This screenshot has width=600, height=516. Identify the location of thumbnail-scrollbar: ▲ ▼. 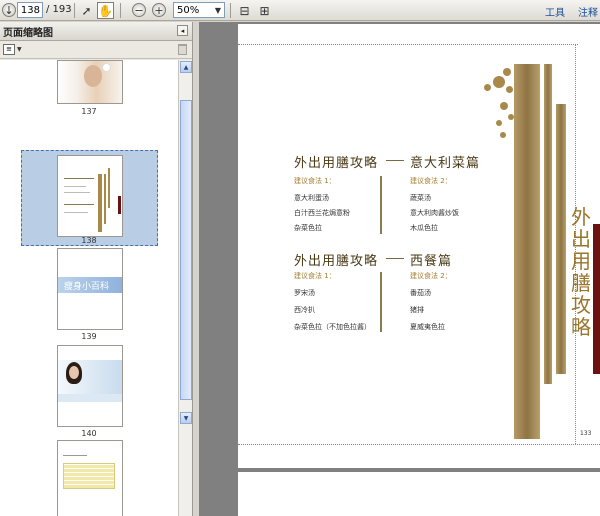
(185, 288).